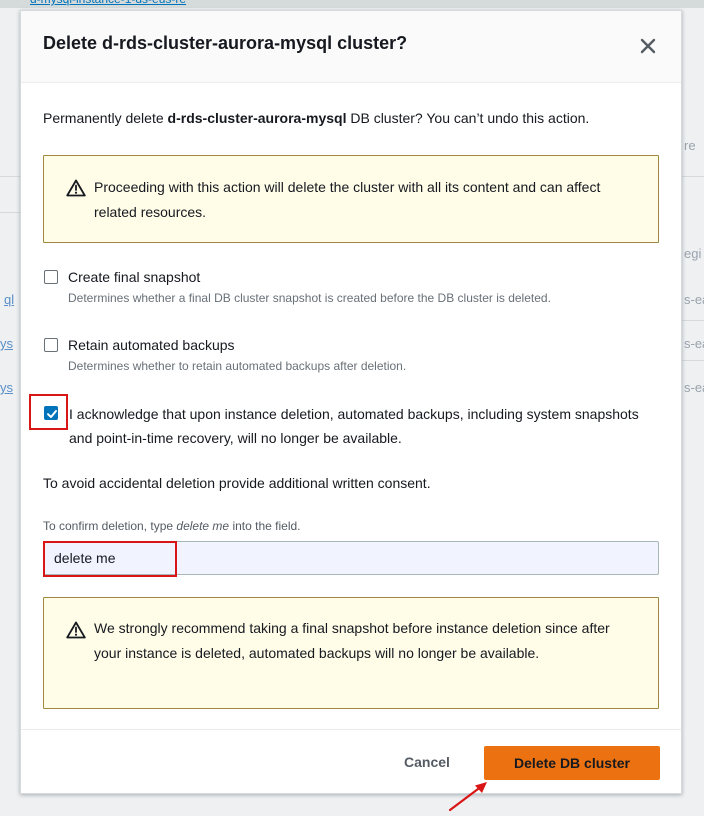 This screenshot has width=704, height=816. Describe the element at coordinates (693, 253) in the screenshot. I see `background-column-header: egi` at that location.